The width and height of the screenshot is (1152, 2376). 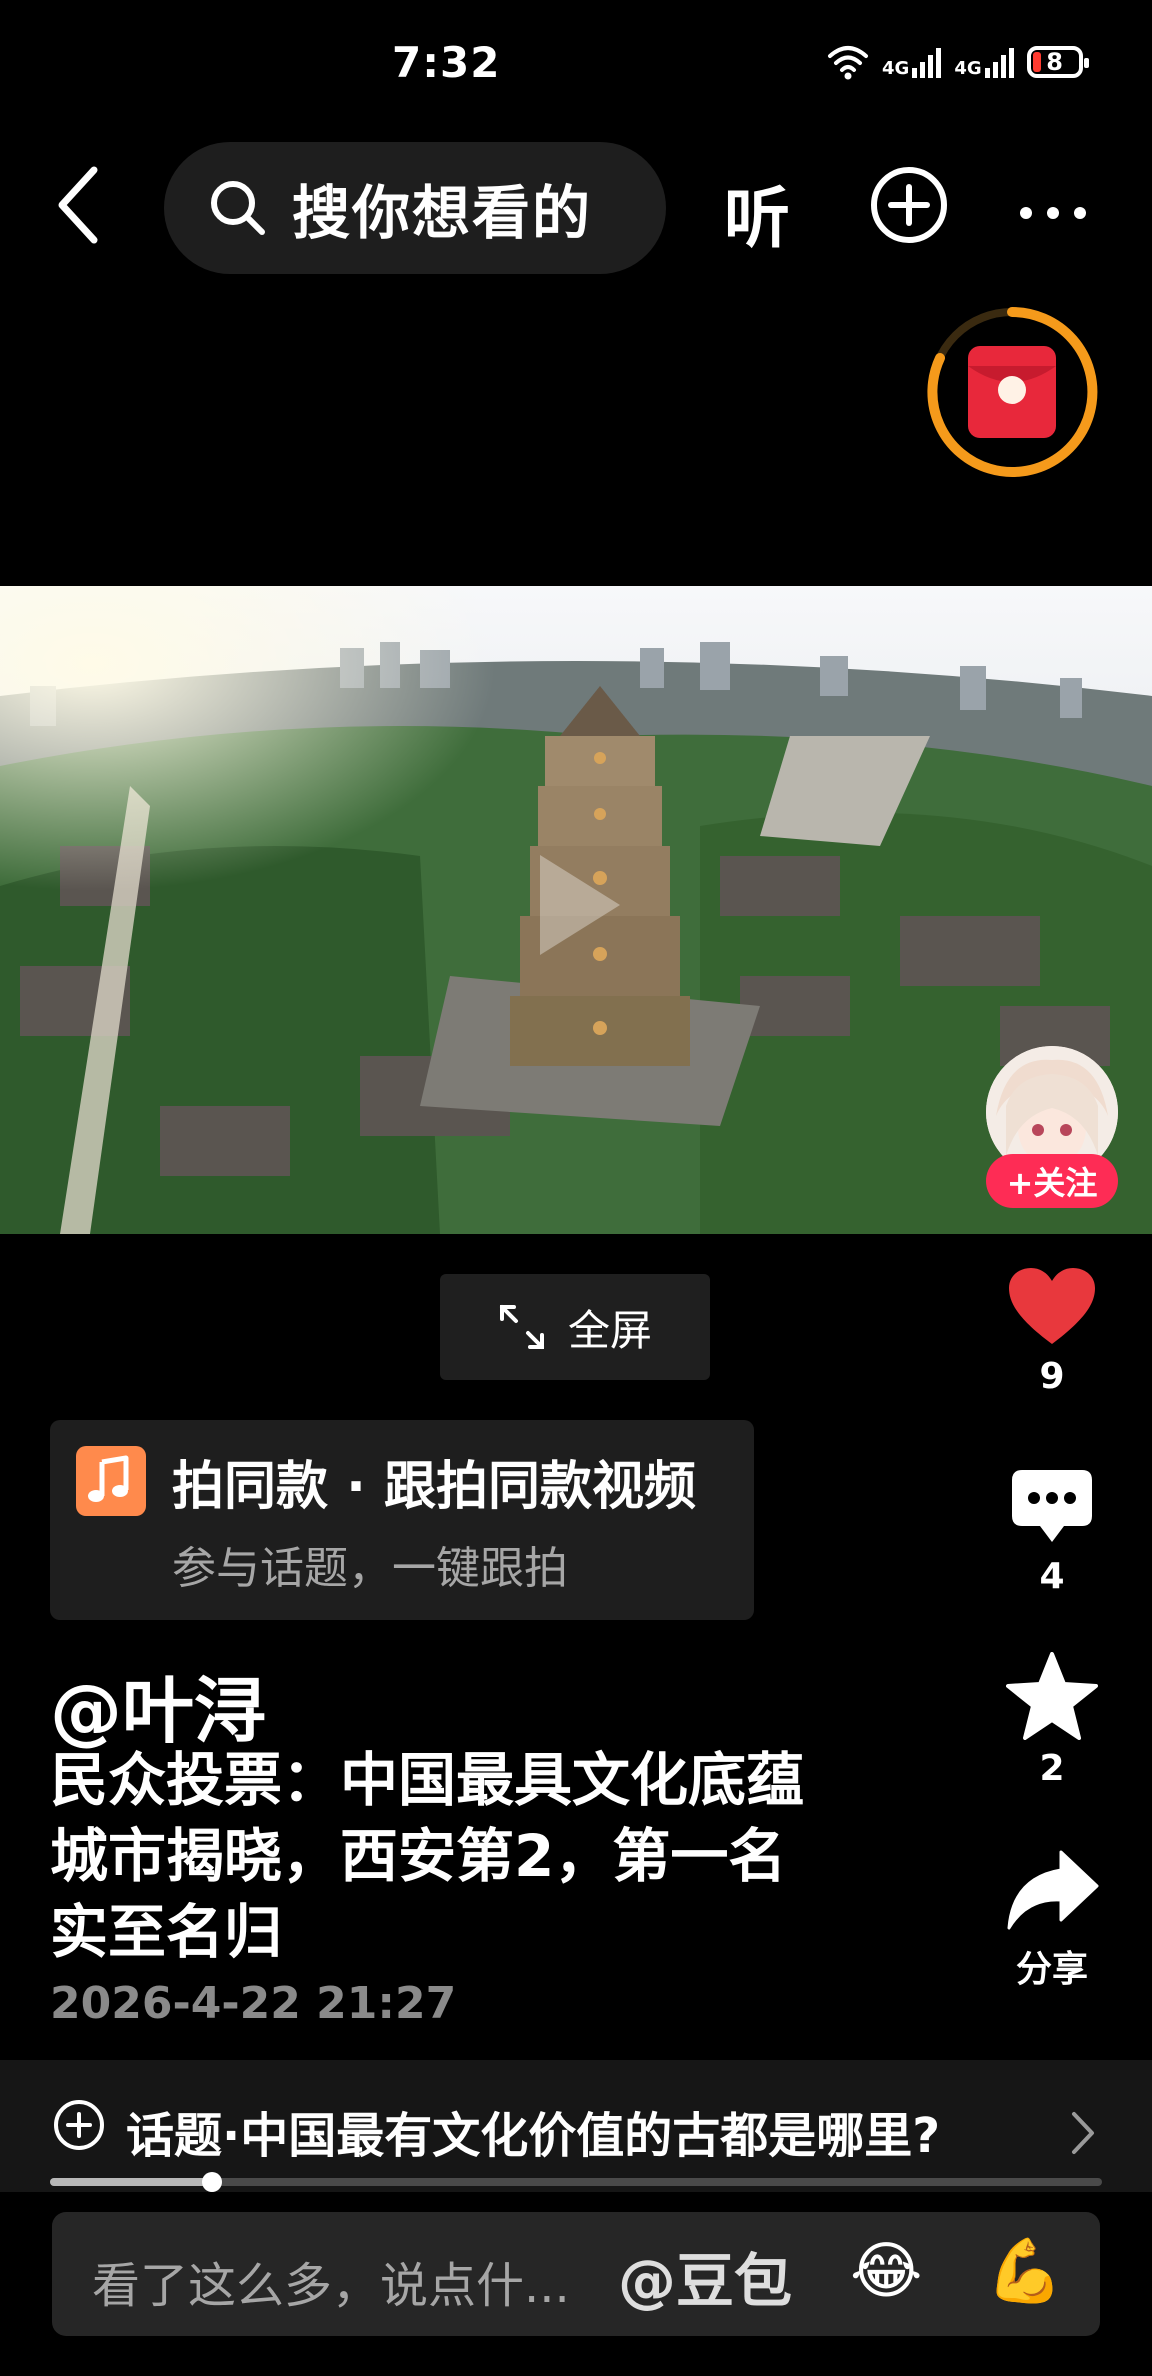 I want to click on red-packet-button, so click(x=1012, y=392).